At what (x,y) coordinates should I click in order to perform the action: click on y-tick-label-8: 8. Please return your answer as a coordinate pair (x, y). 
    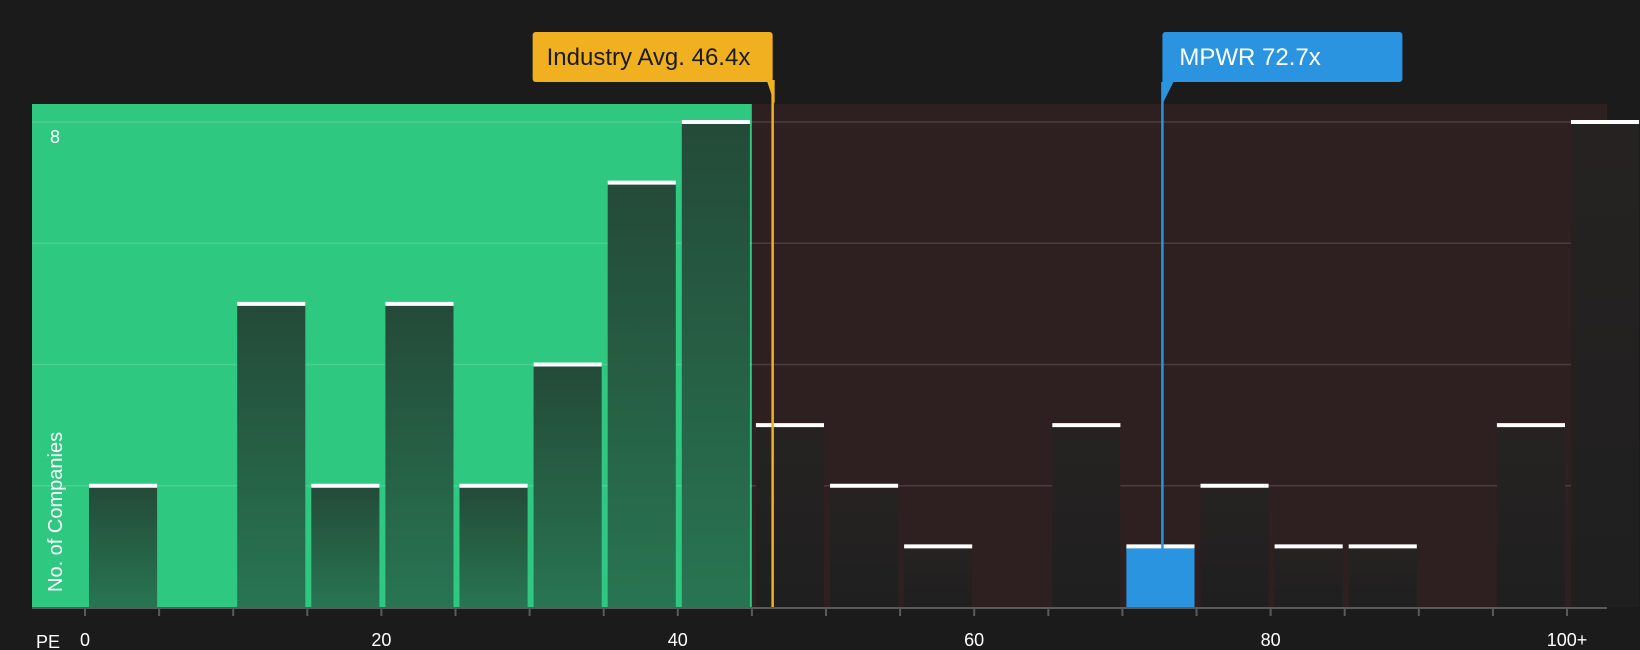
    Looking at the image, I should click on (55, 137).